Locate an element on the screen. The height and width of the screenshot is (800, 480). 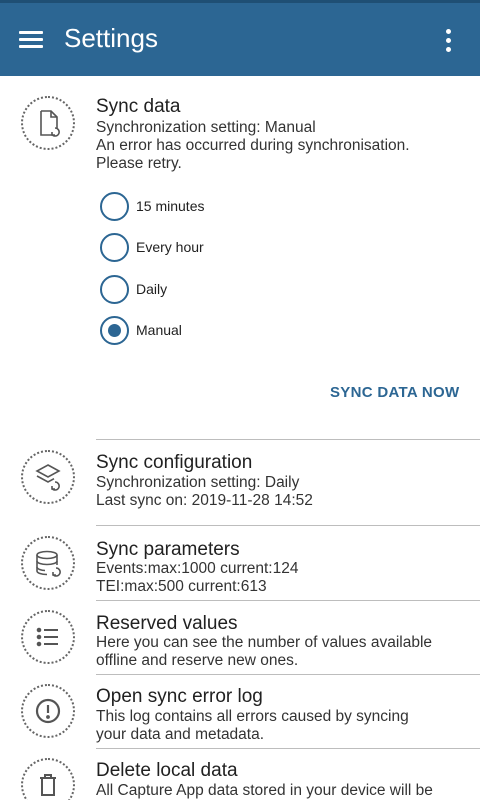
error-log-description-cont: your data and metadata. is located at coordinates (180, 734).